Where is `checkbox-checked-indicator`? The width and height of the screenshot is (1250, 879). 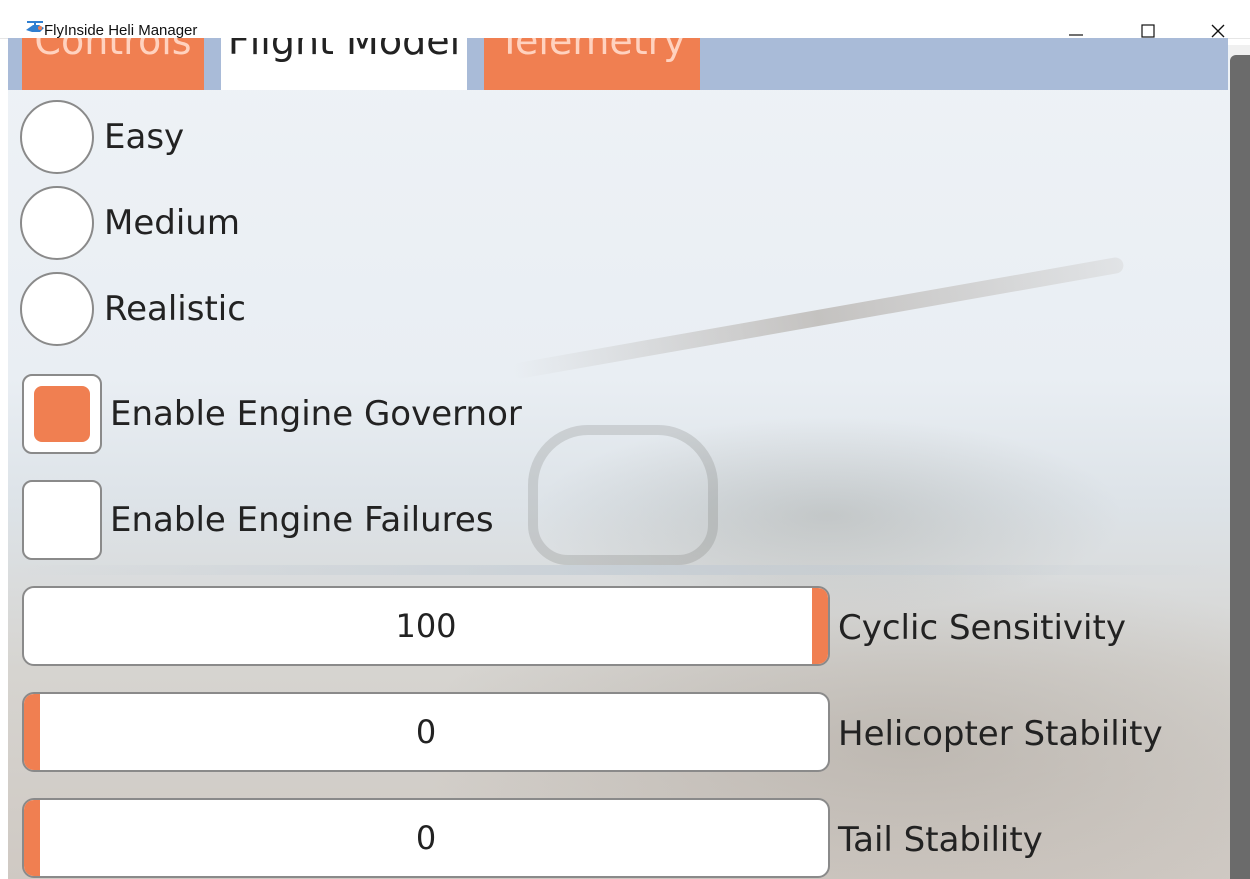
checkbox-checked-indicator is located at coordinates (62, 414).